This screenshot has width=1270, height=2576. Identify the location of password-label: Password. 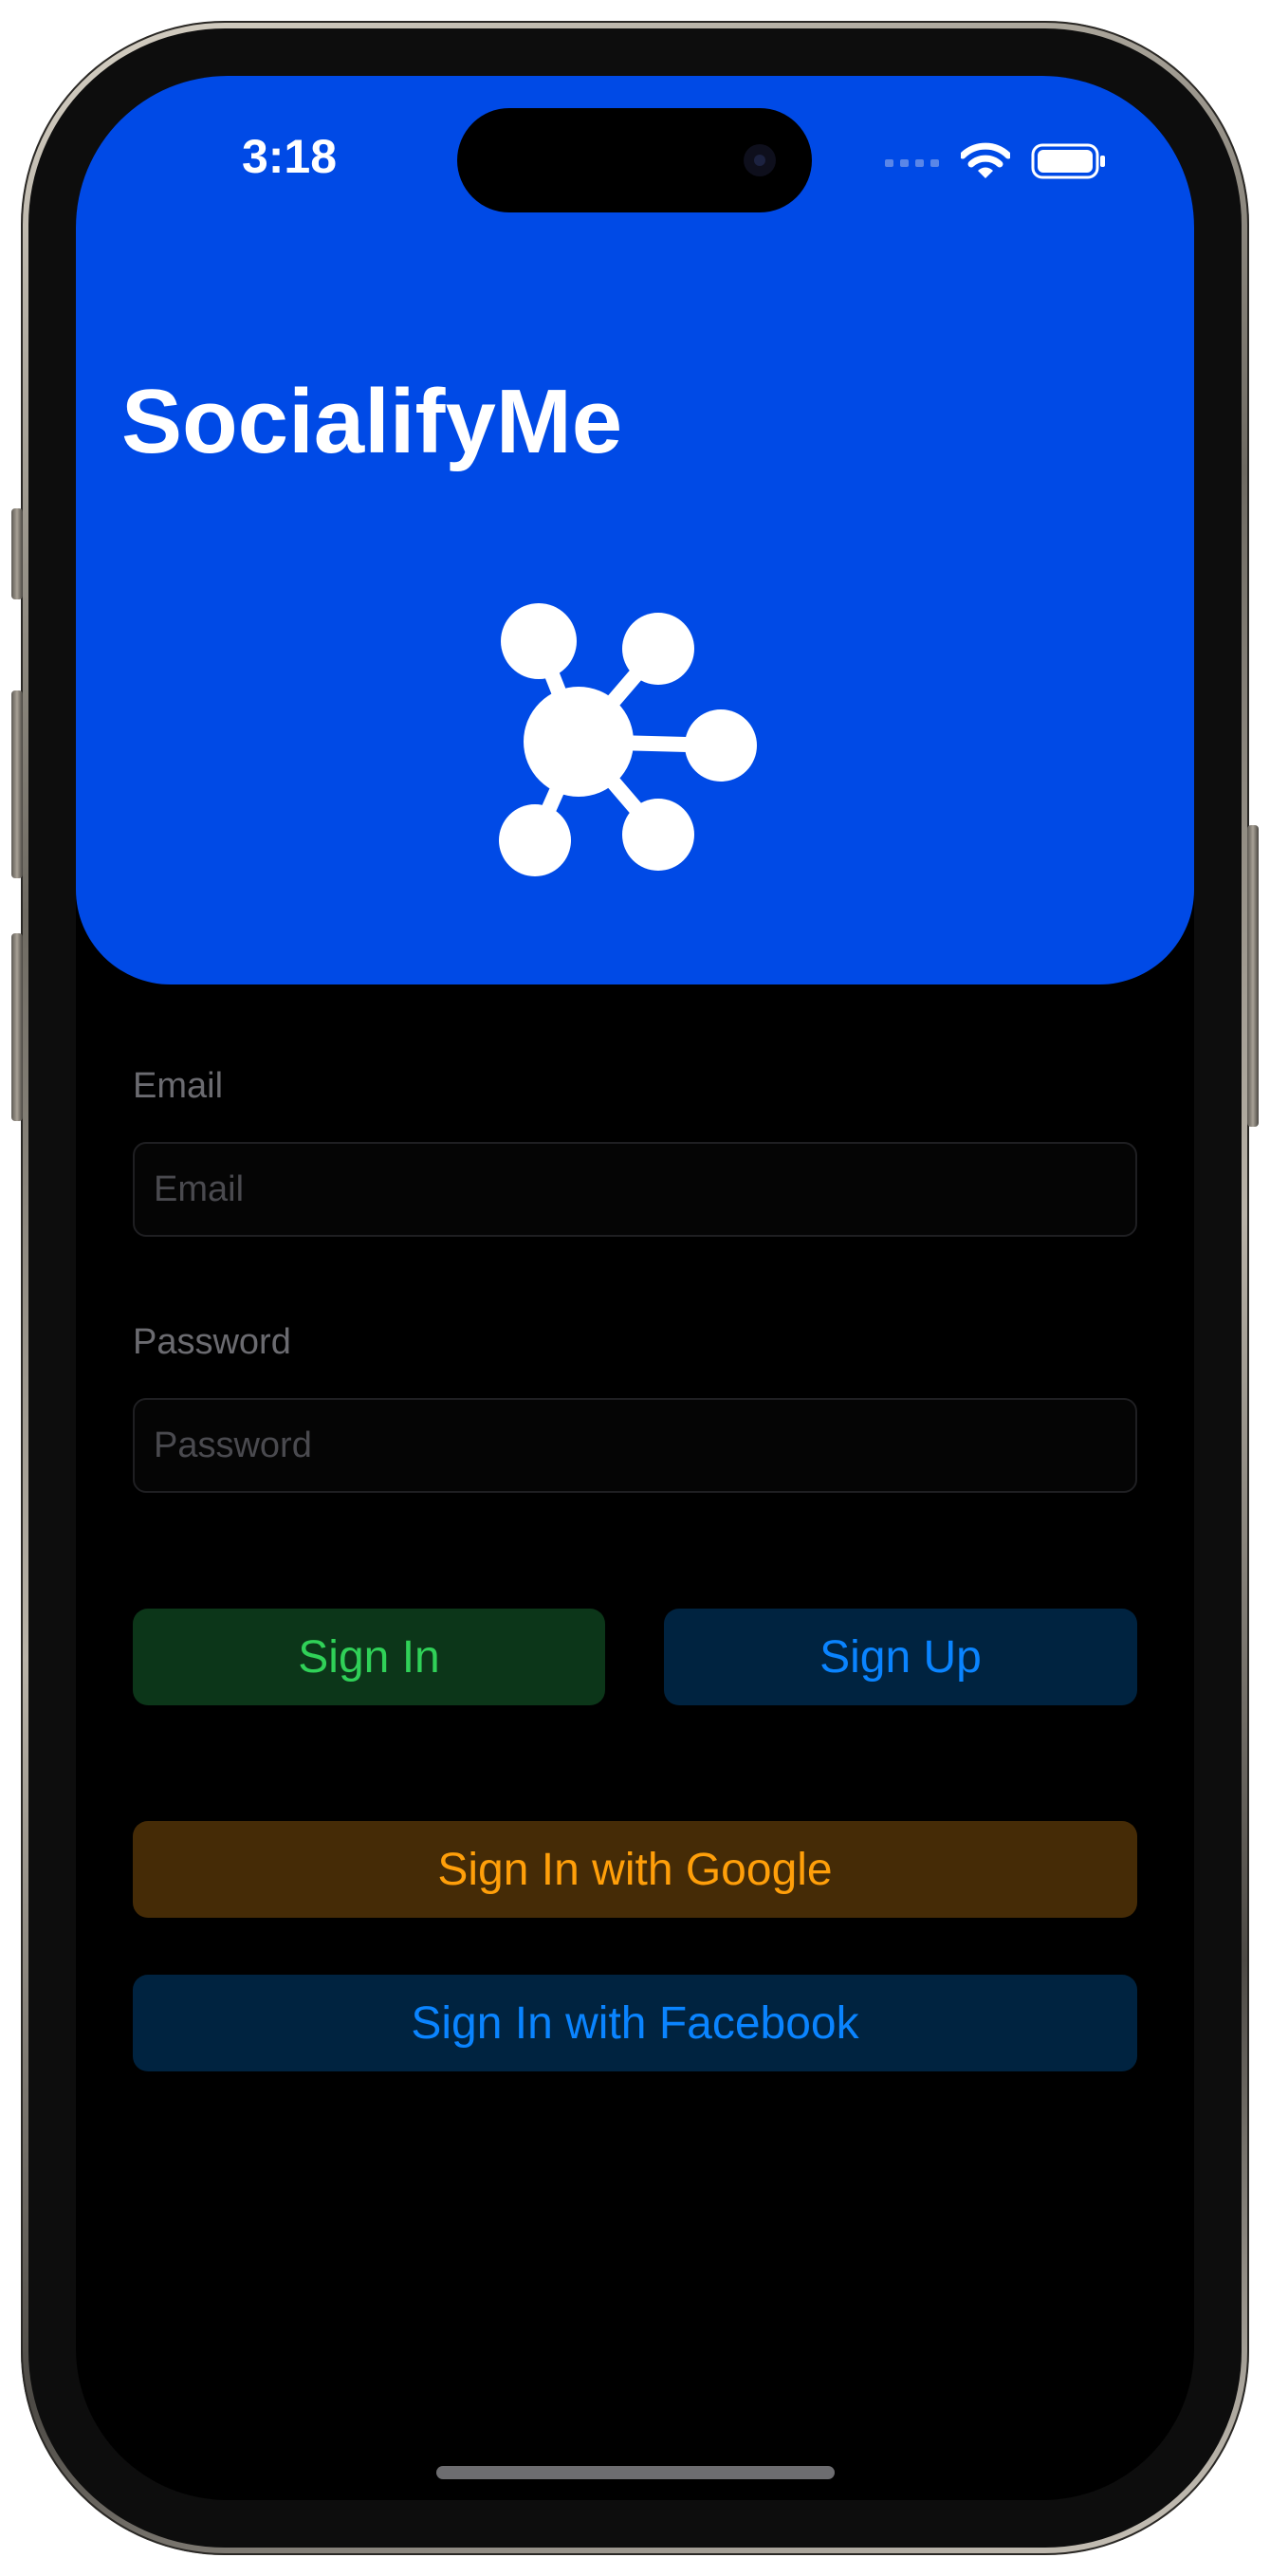
(212, 1342).